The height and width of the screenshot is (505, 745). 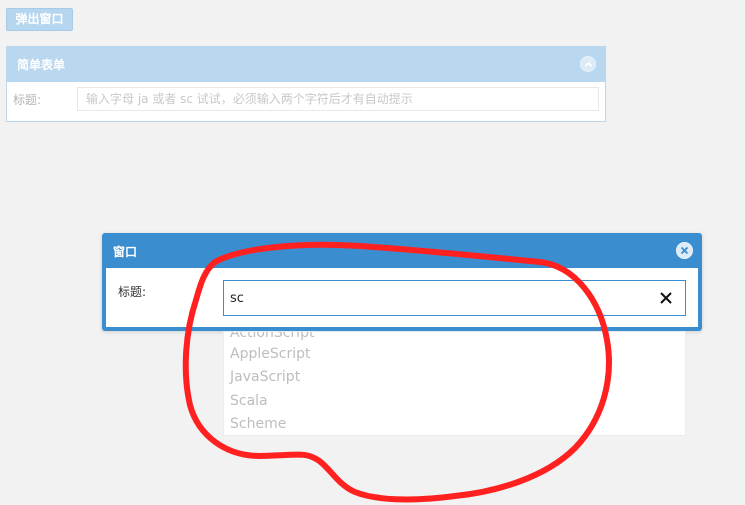 I want to click on window-title-input, so click(x=434, y=298).